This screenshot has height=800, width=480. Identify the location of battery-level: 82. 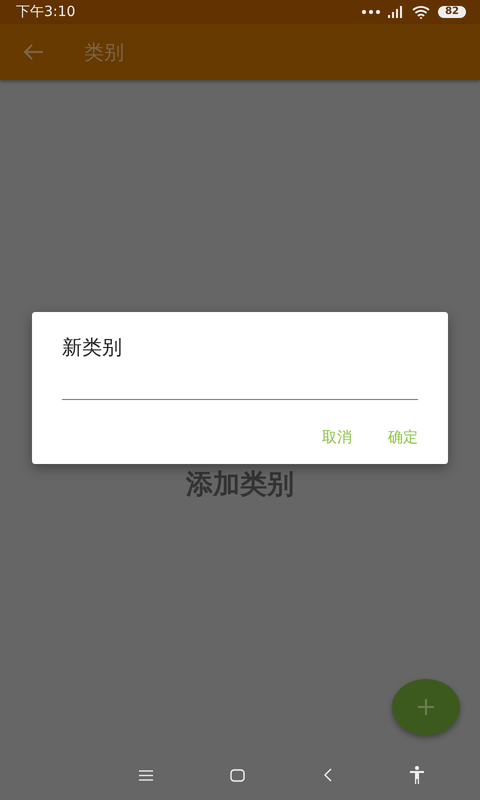
(452, 12).